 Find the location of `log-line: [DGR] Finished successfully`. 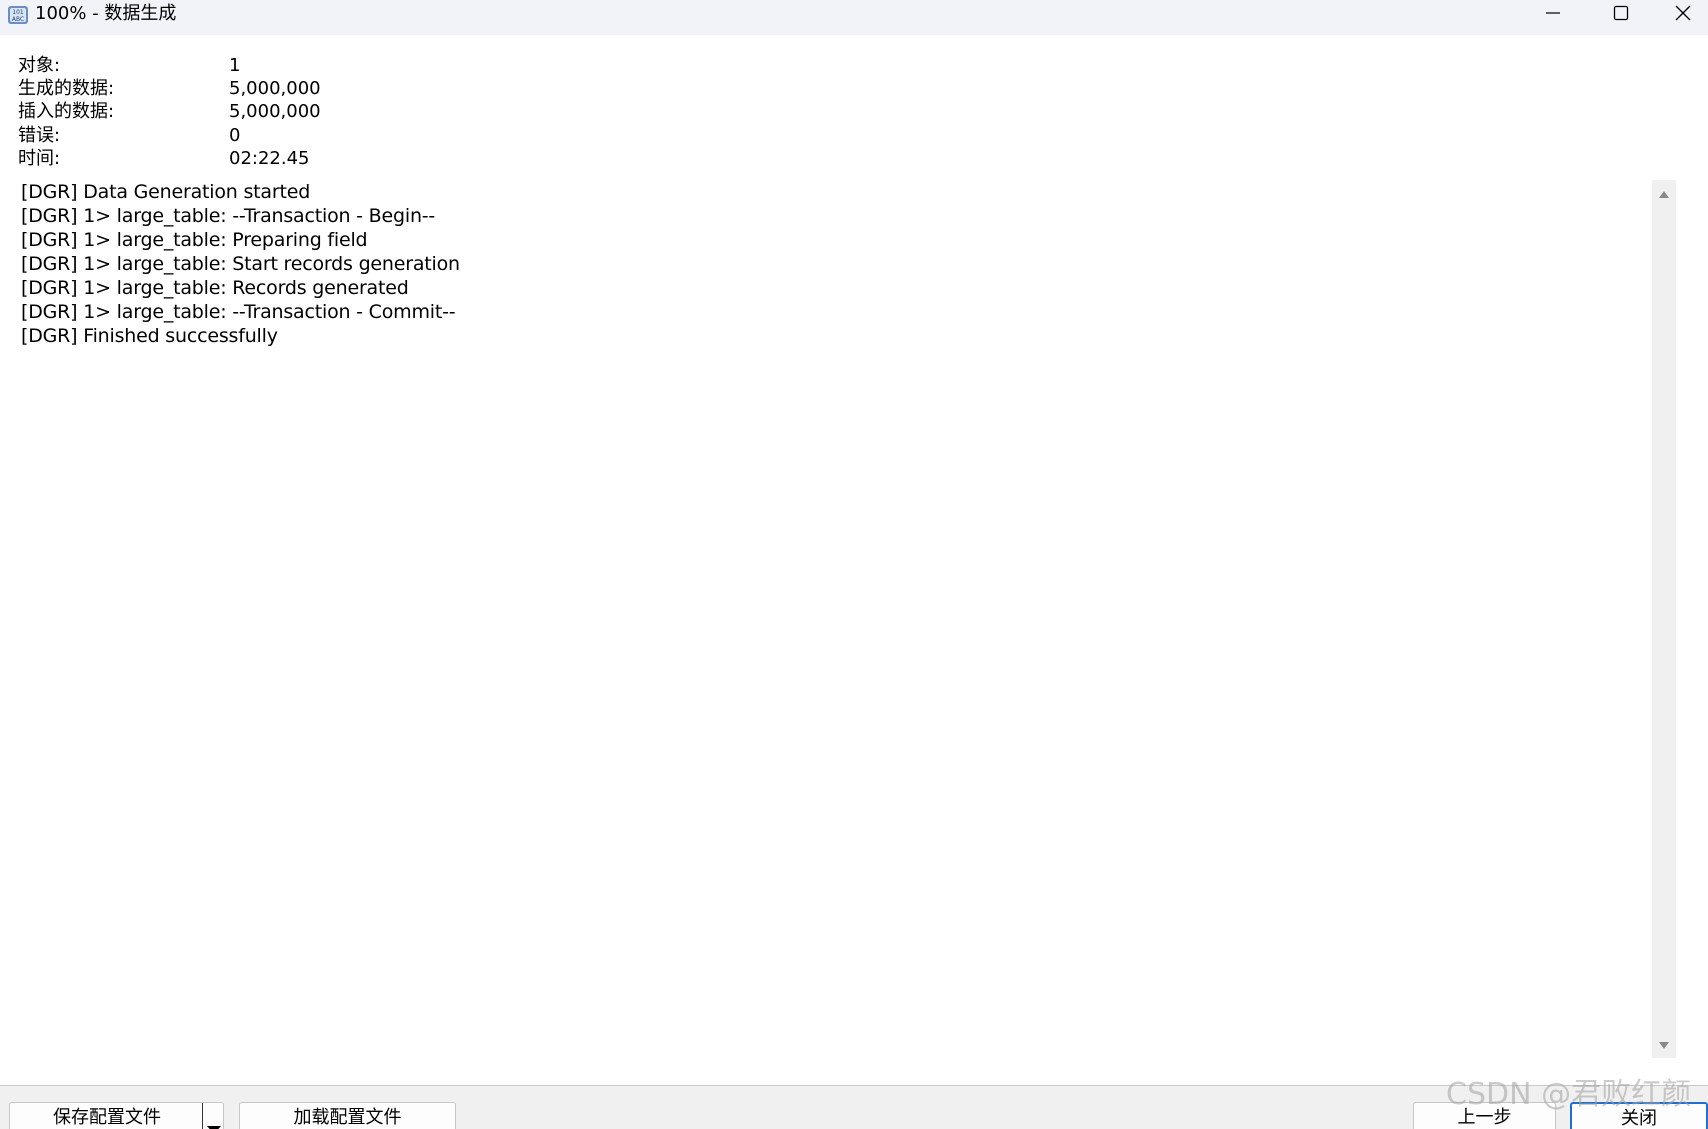

log-line: [DGR] Finished successfully is located at coordinates (149, 336).